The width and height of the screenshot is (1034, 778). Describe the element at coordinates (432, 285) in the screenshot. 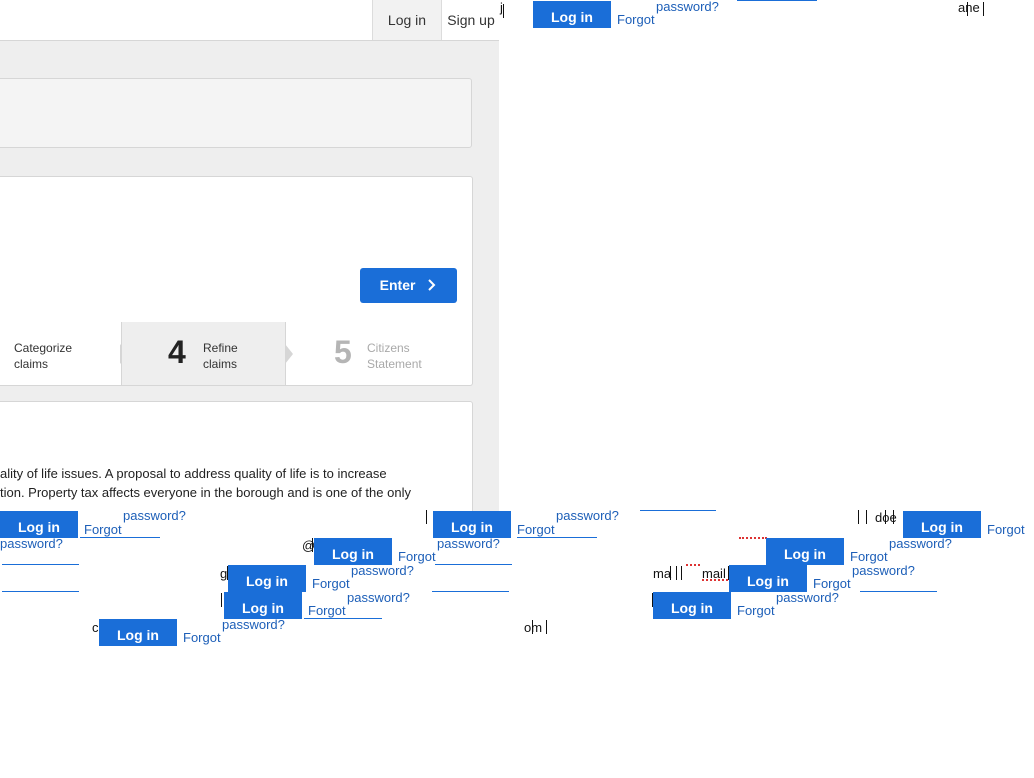

I see `chevron-right-icon` at that location.